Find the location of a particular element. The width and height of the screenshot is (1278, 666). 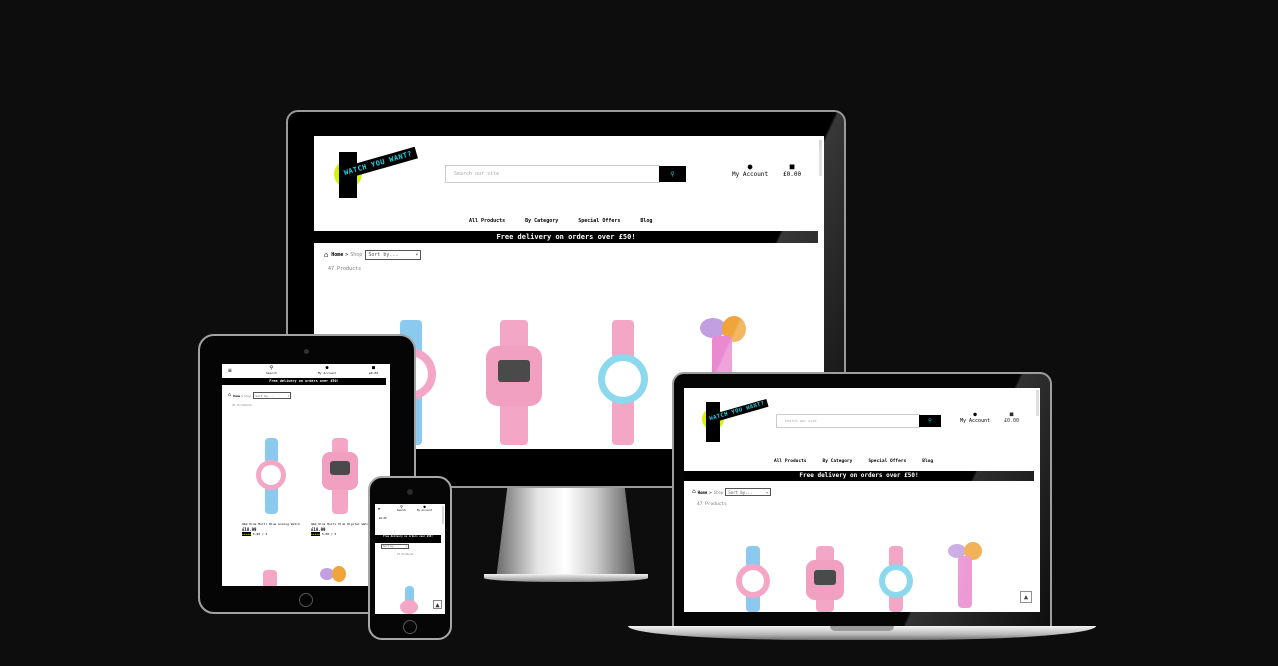

nav-blog: Blog is located at coordinates (646, 221).